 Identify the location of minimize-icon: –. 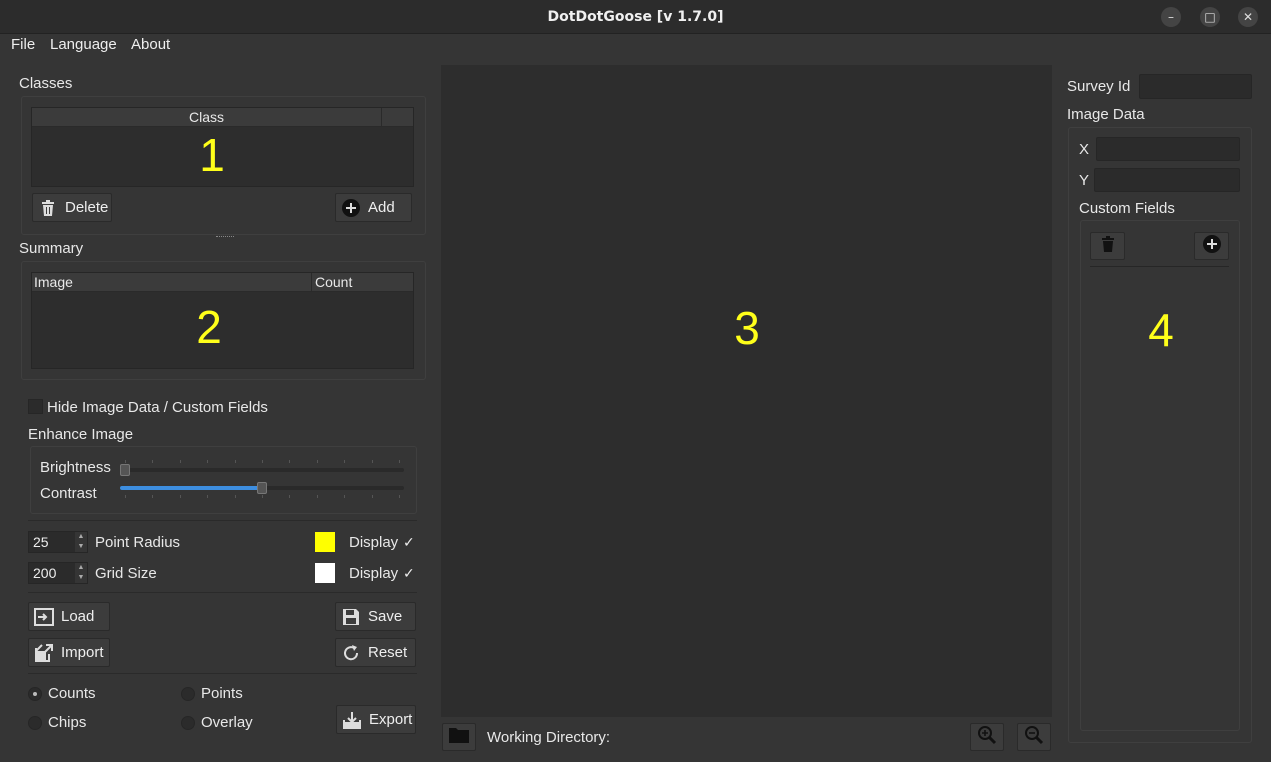
(1171, 17).